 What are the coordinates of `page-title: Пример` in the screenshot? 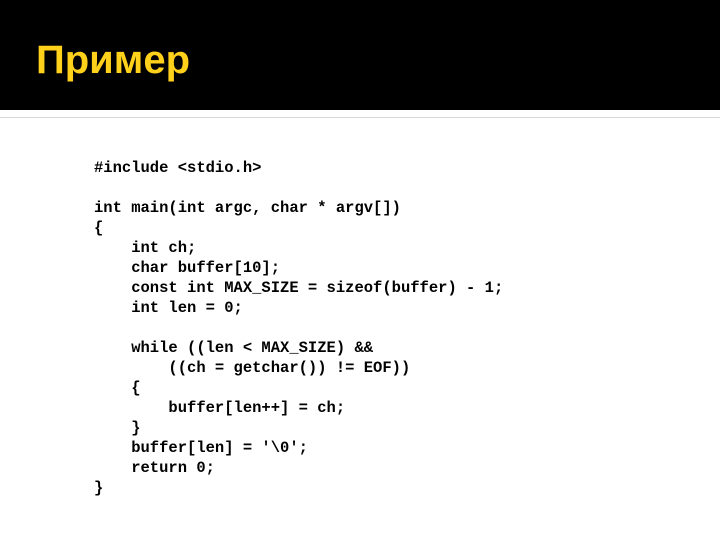 It's located at (113, 60).